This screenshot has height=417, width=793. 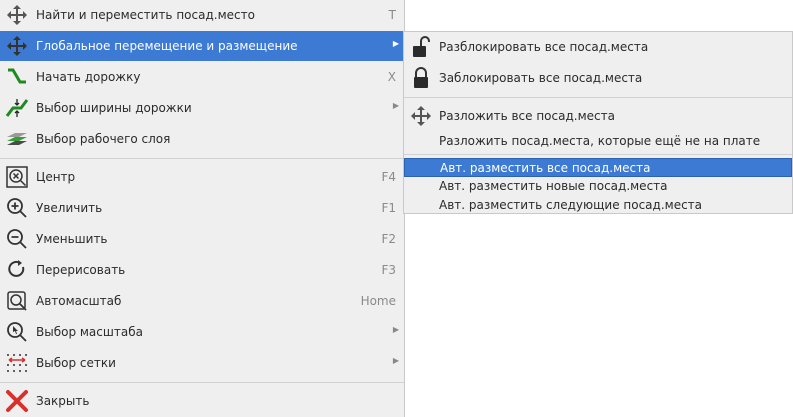 What do you see at coordinates (17, 208) in the screenshot?
I see `zoom-in-icon` at bounding box center [17, 208].